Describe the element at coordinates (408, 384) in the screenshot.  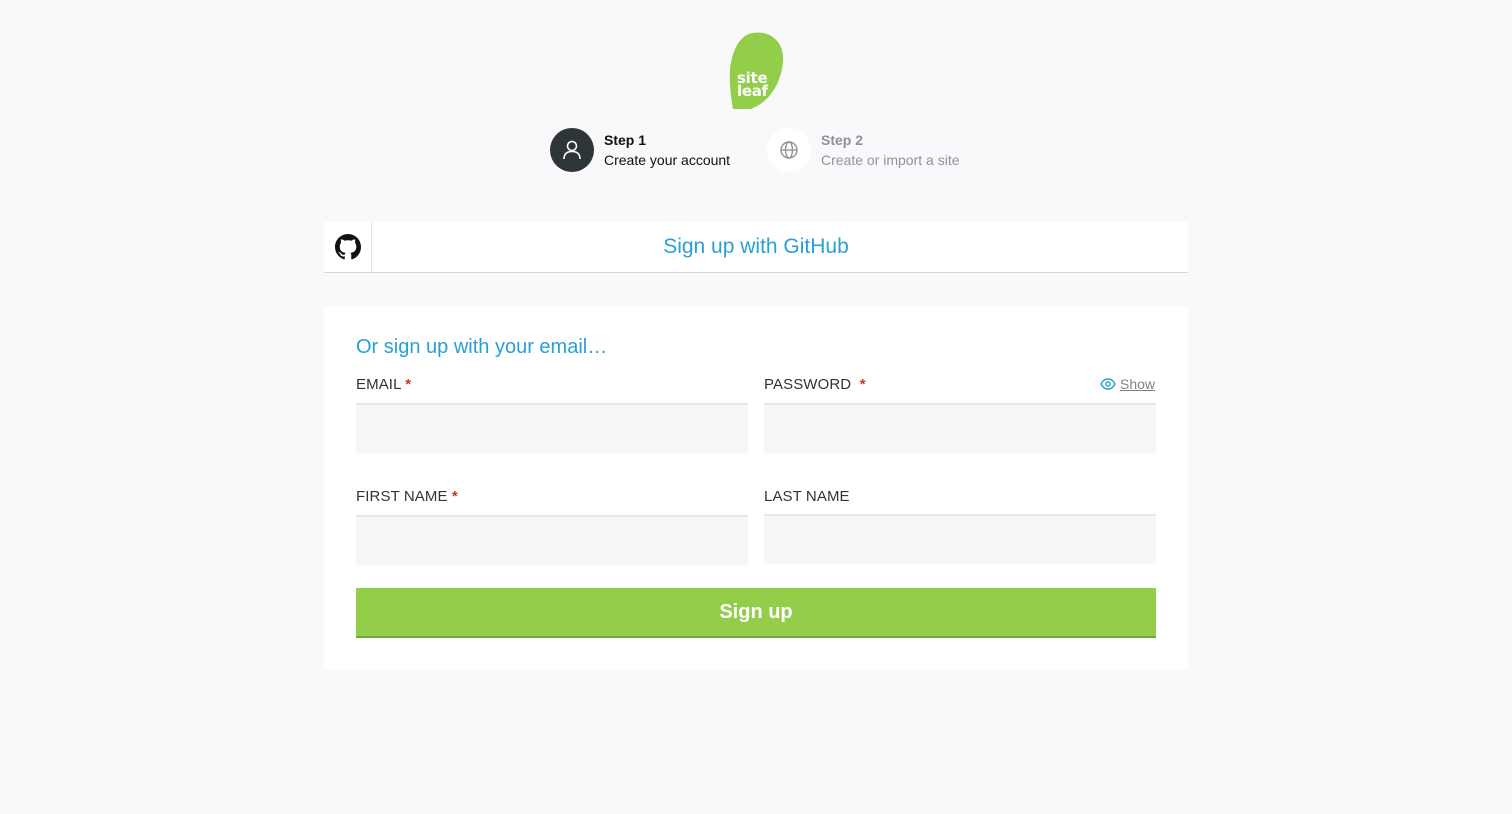
I see `email-required-mark: *` at that location.